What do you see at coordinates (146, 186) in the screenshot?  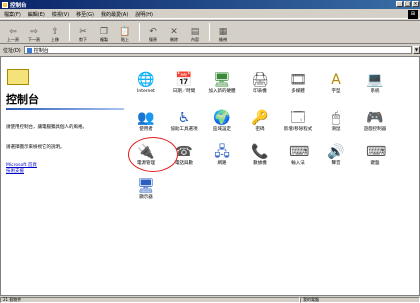 I see `display-icon: 🖥` at bounding box center [146, 186].